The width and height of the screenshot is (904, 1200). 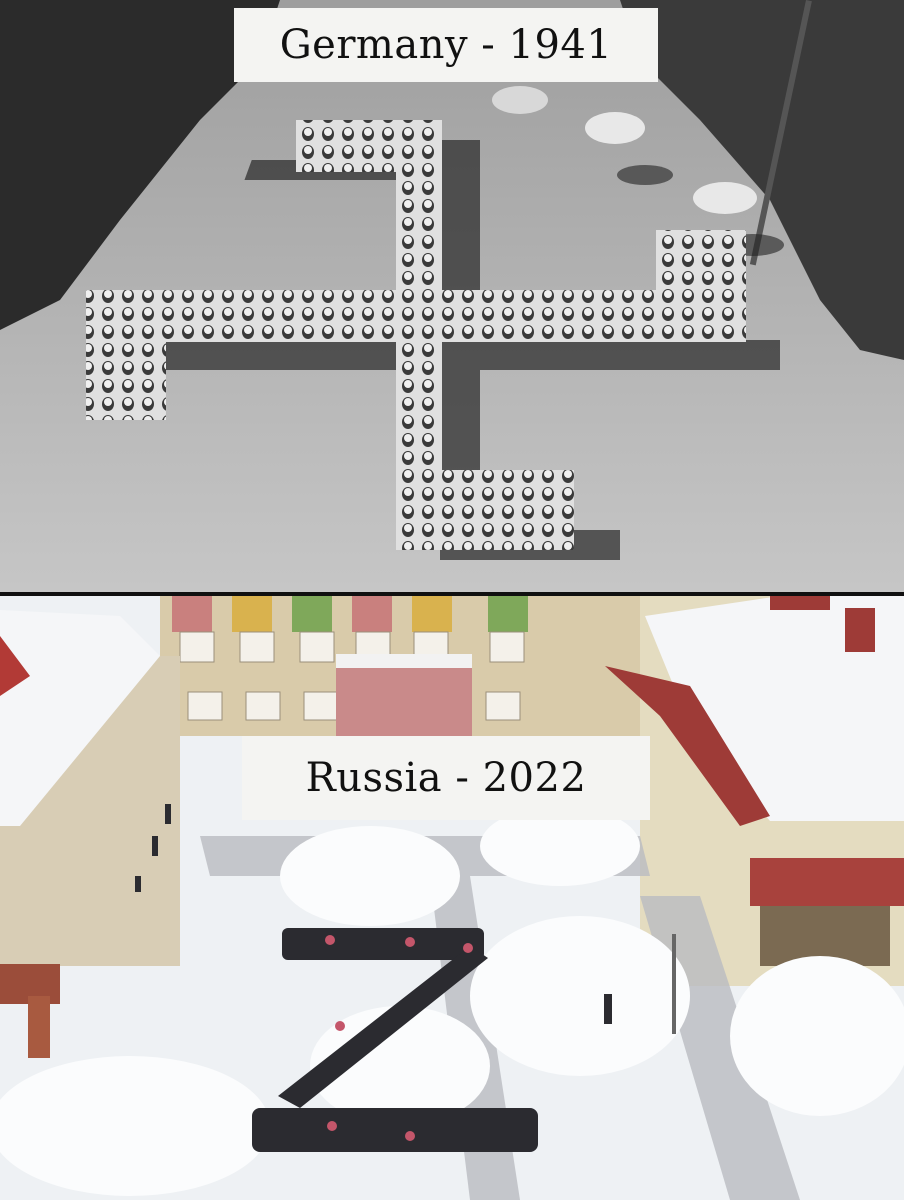 What do you see at coordinates (446, 778) in the screenshot?
I see `caption-bottom: Russia - 2022` at bounding box center [446, 778].